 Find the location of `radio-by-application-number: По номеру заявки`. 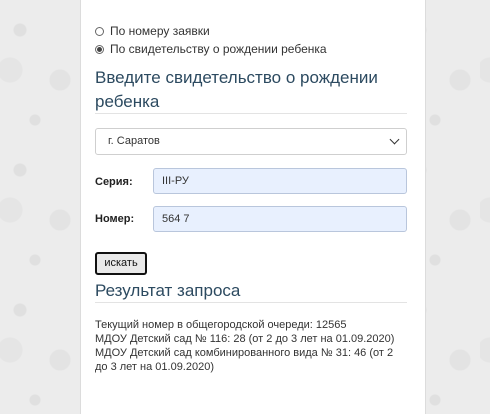

radio-by-application-number: По номеру заявки is located at coordinates (152, 31).